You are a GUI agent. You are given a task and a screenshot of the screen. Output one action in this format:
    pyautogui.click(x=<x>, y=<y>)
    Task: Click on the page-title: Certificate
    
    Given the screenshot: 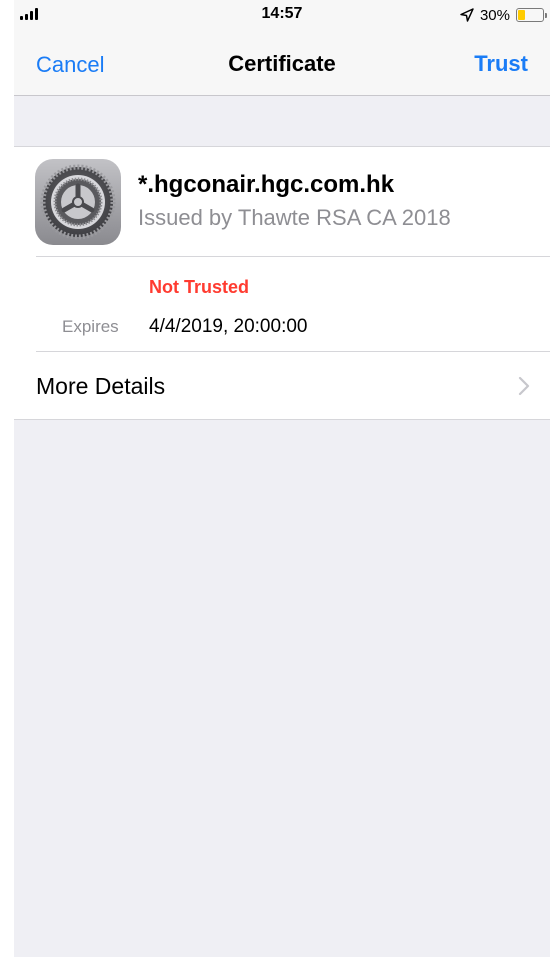 What is the action you would take?
    pyautogui.click(x=282, y=63)
    